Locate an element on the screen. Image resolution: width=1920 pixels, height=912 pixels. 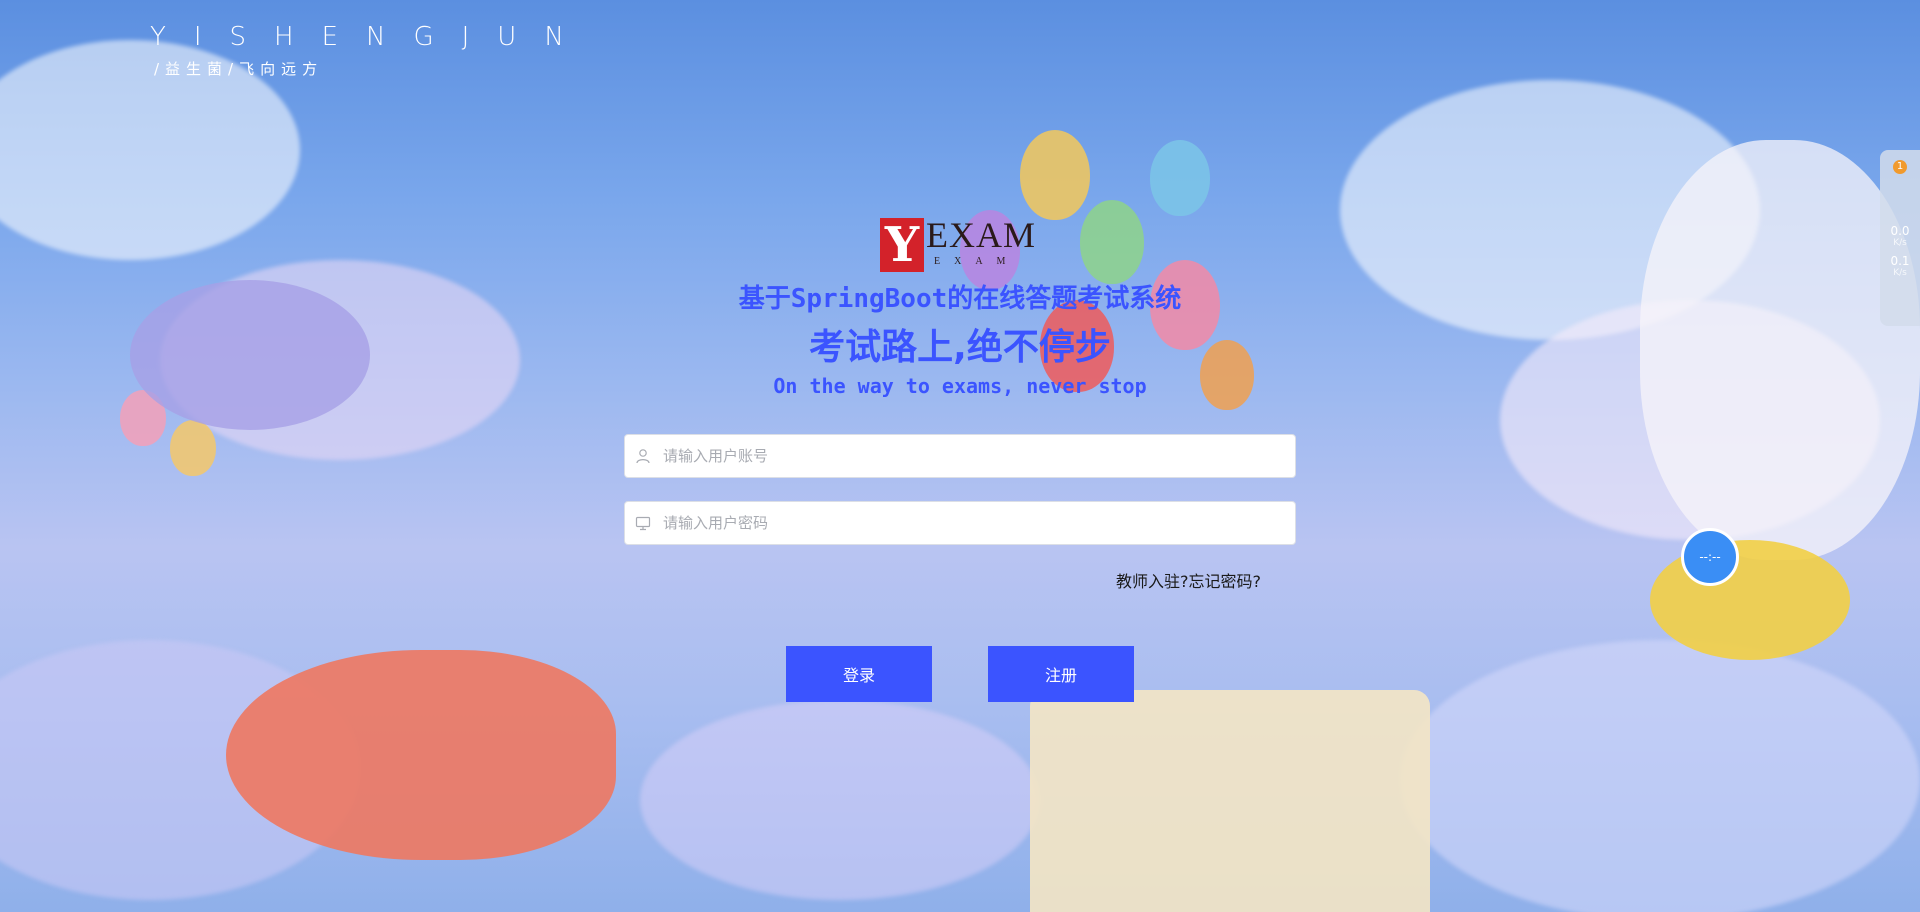
exam-logo: Y EXAM EXAM is located at coordinates (958, 244).